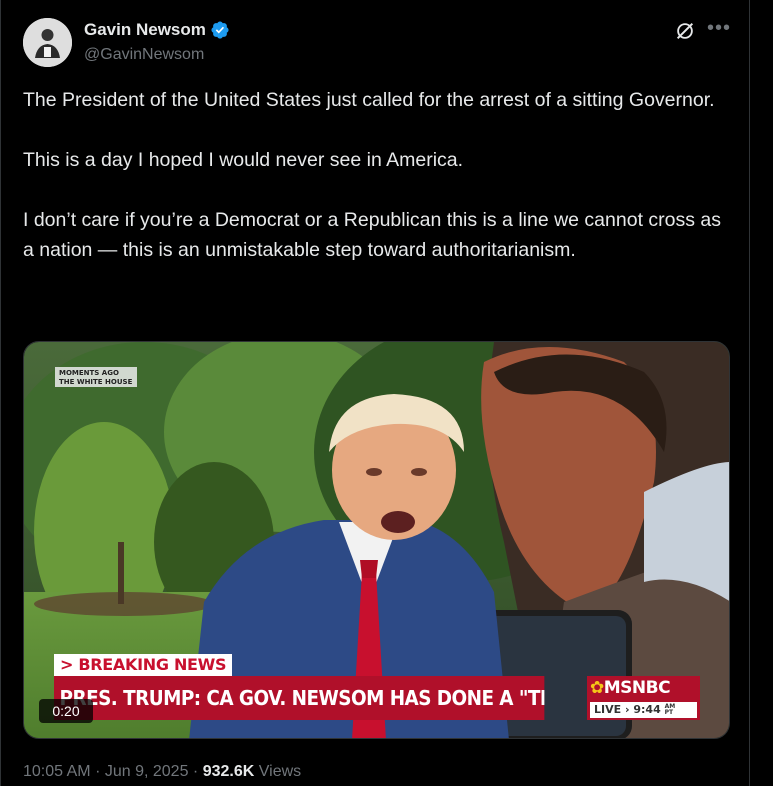  Describe the element at coordinates (685, 31) in the screenshot. I see `grok-icon` at that location.